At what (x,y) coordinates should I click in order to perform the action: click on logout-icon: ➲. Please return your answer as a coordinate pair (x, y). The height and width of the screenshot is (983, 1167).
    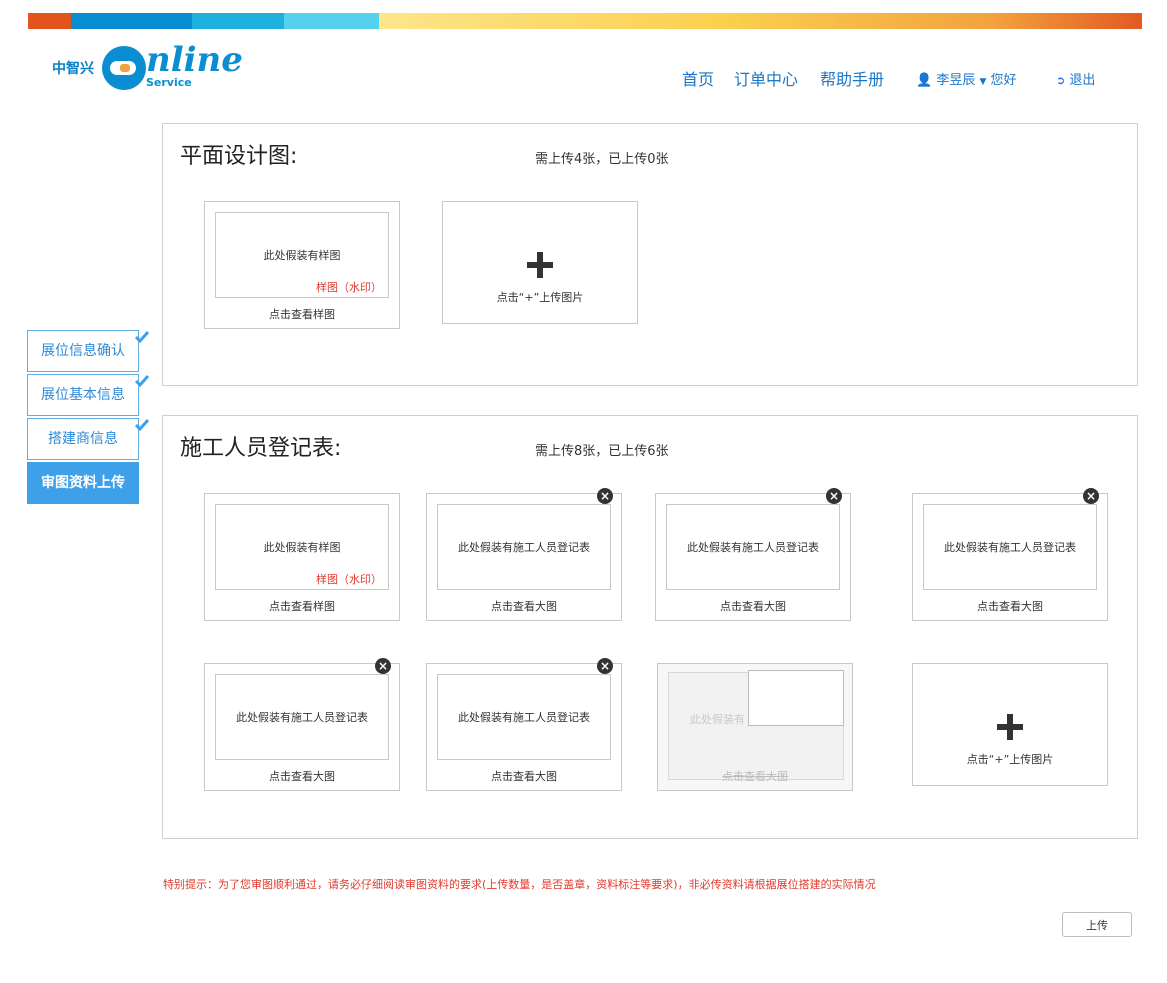
    Looking at the image, I should click on (1061, 80).